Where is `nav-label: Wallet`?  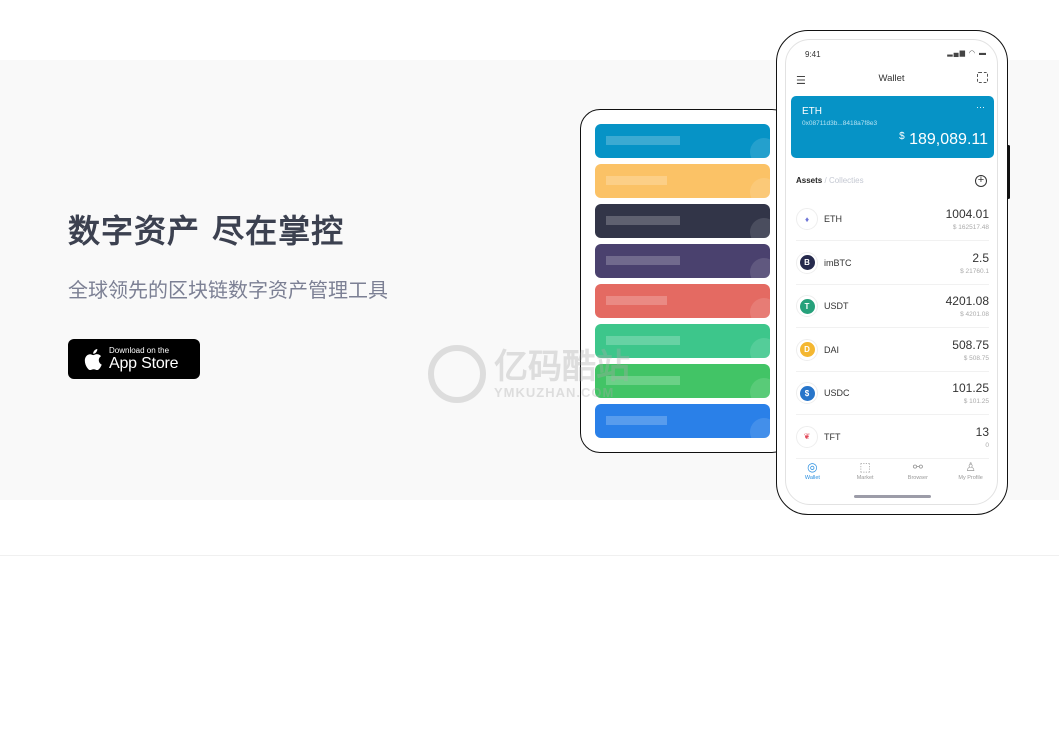 nav-label: Wallet is located at coordinates (812, 478).